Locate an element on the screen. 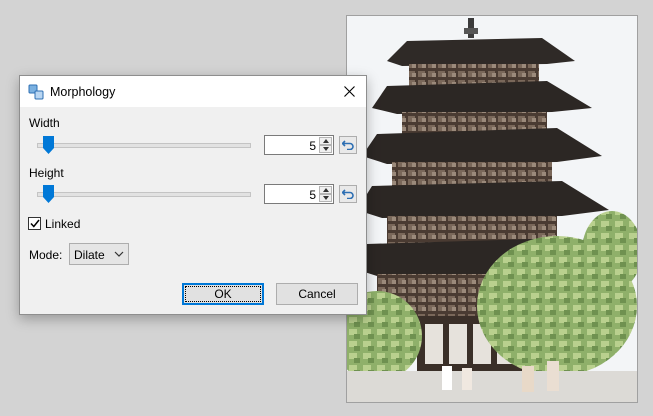  width-slider is located at coordinates (144, 145).